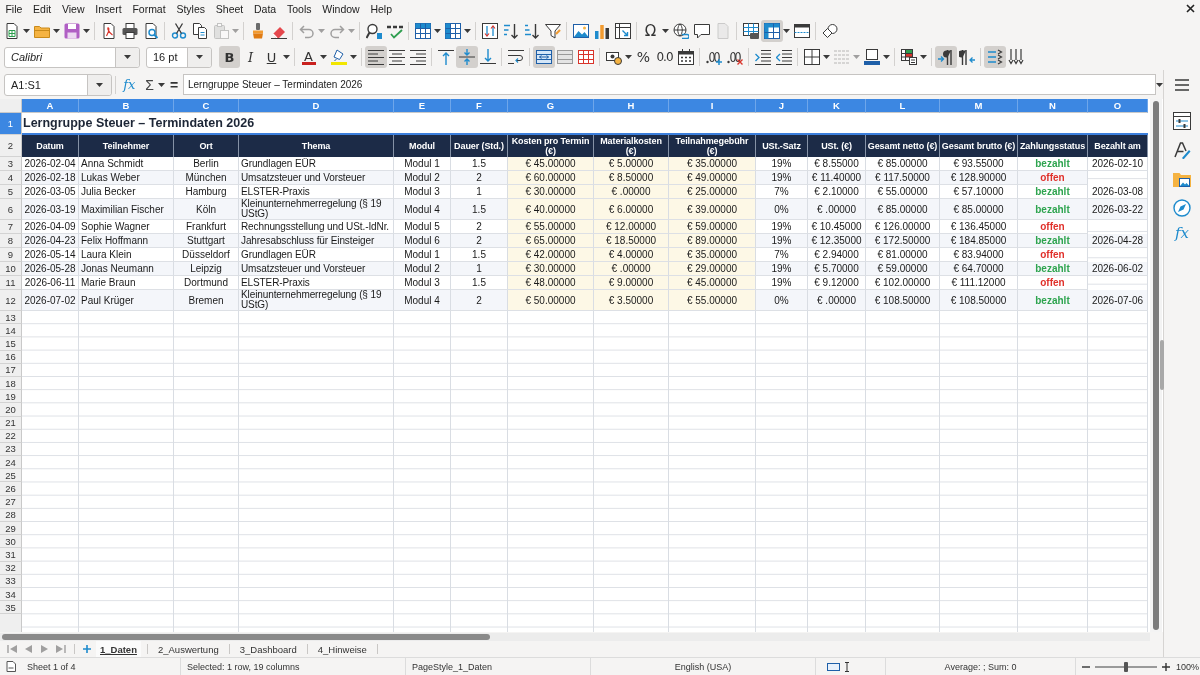 Image resolution: width=1200 pixels, height=675 pixels. What do you see at coordinates (669, 84) in the screenshot?
I see `formula-input: Lerngruppe Steuer – Termindaten 2026` at bounding box center [669, 84].